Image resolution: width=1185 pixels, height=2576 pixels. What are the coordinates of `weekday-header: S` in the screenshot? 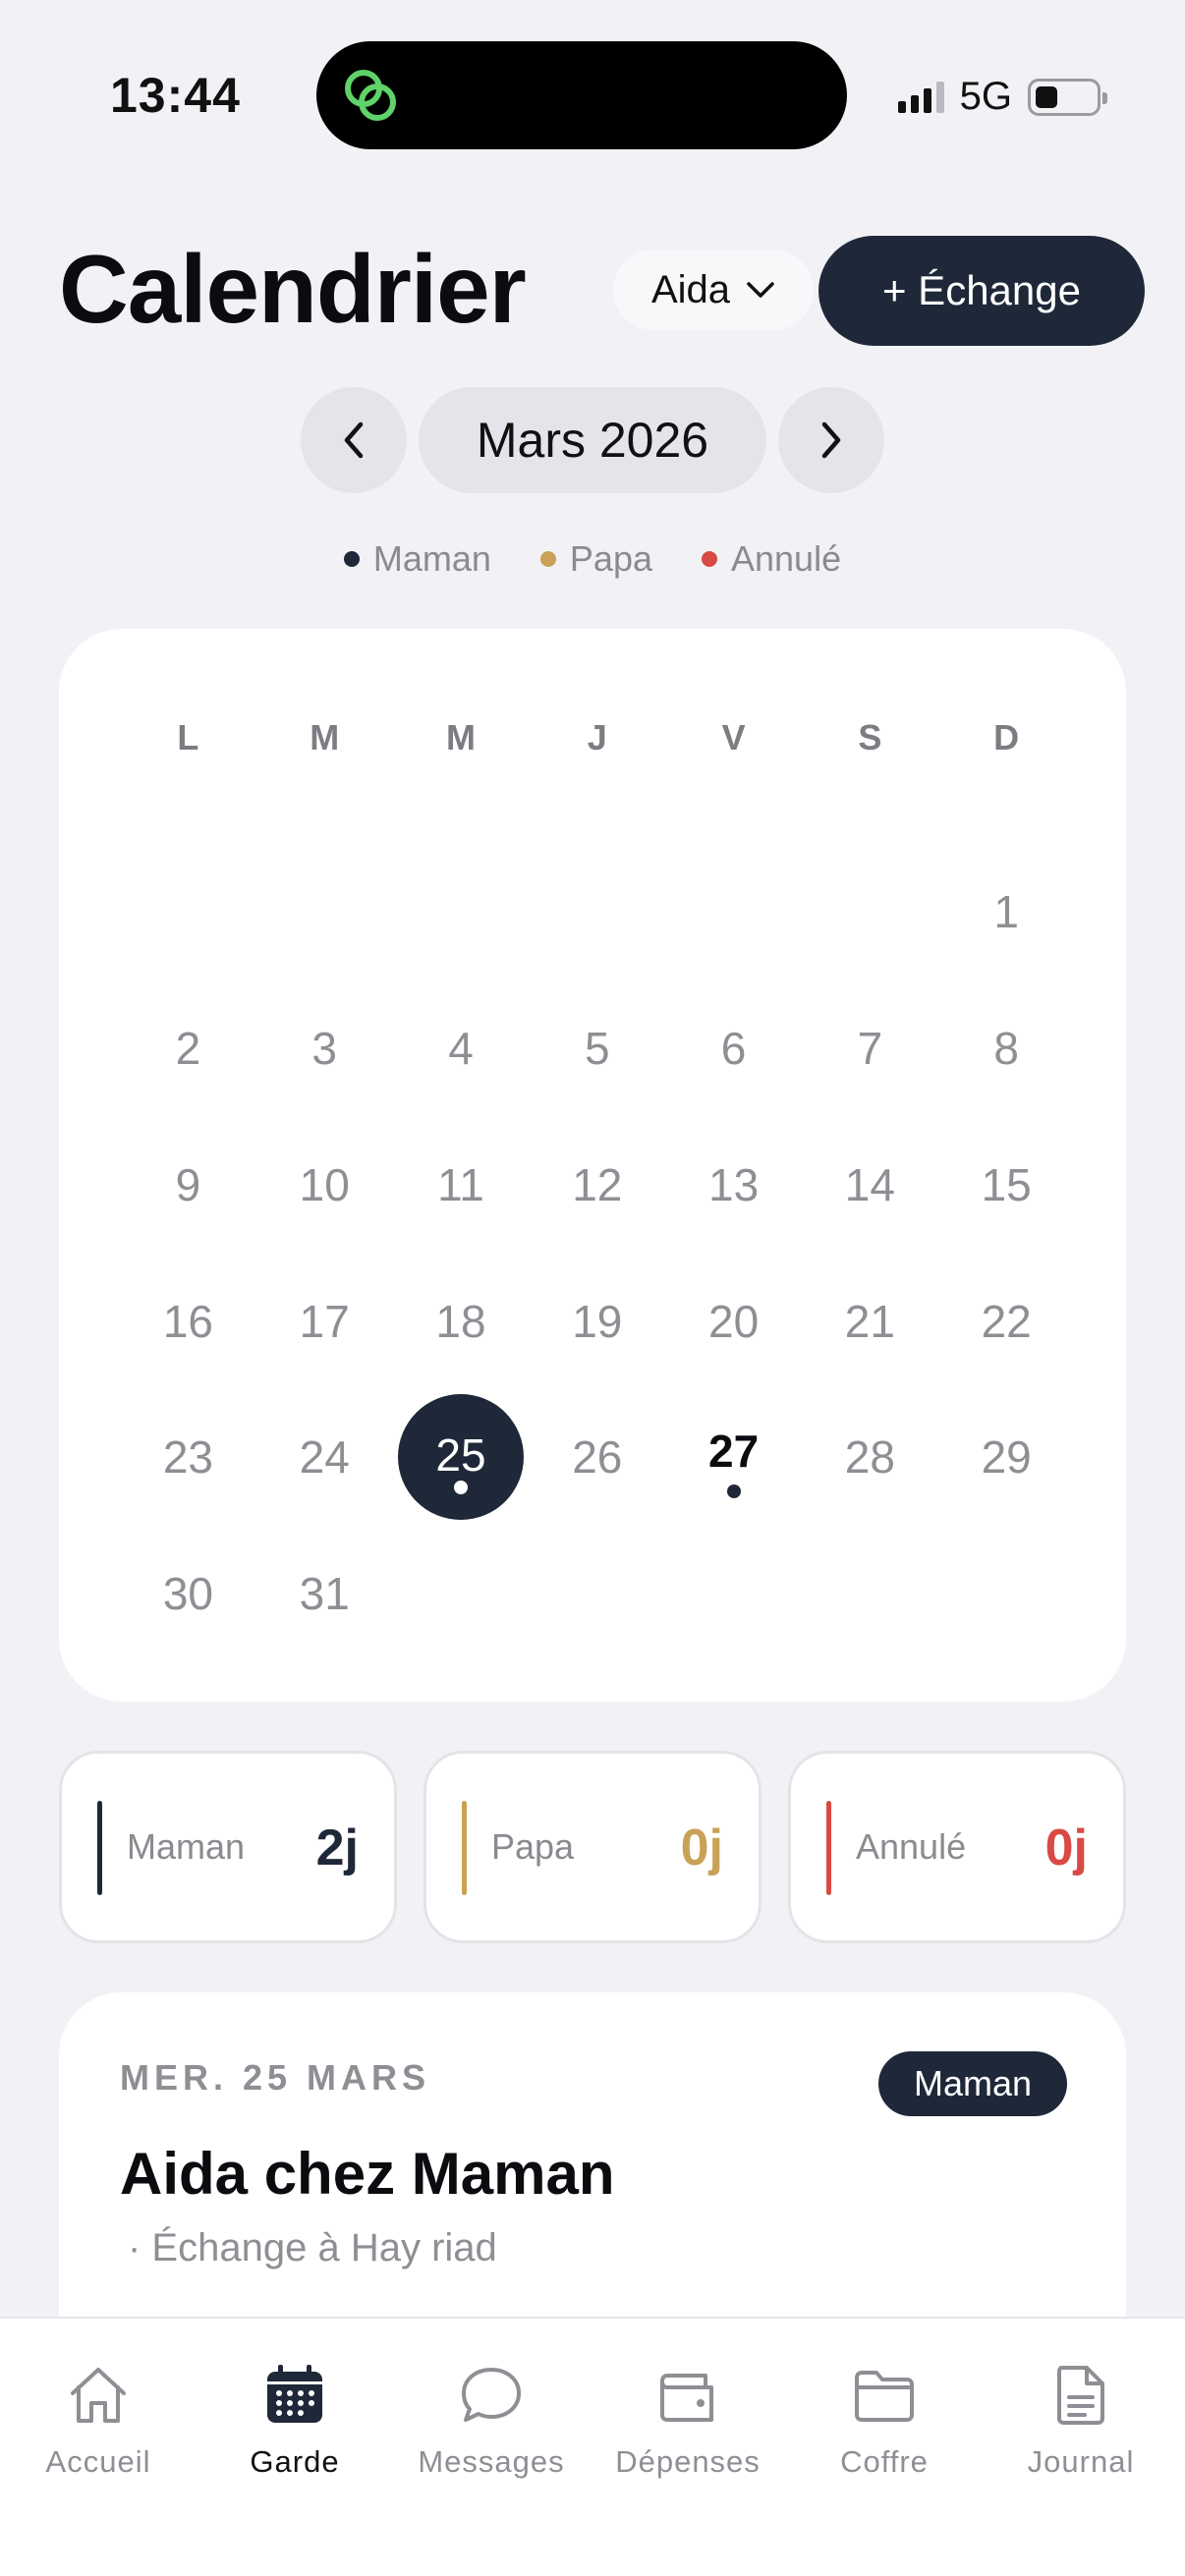 It's located at (870, 737).